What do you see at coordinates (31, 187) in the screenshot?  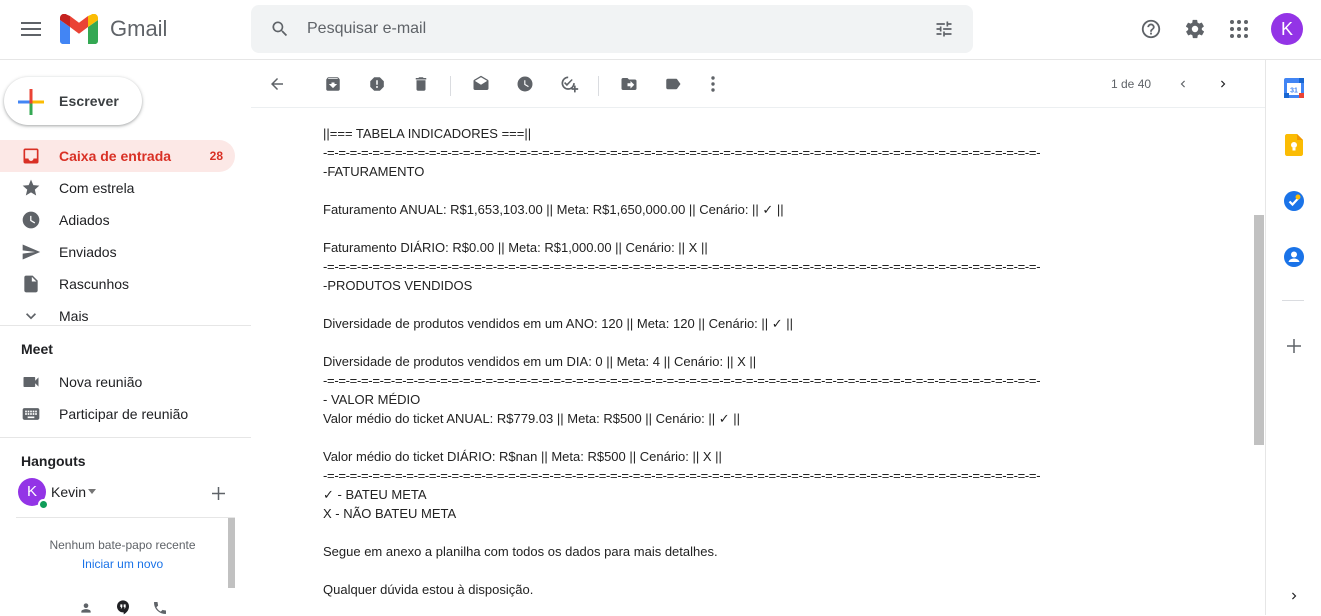 I see `star-icon` at bounding box center [31, 187].